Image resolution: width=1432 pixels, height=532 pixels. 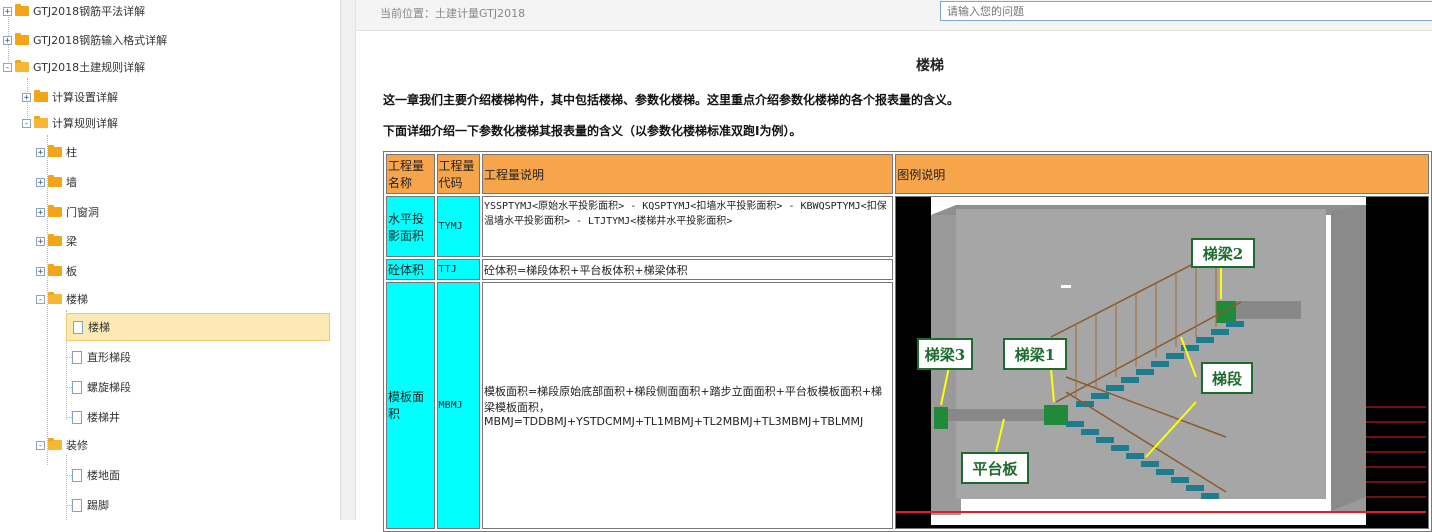 I want to click on tree-item-label: 螺旋梯段, so click(x=109, y=387).